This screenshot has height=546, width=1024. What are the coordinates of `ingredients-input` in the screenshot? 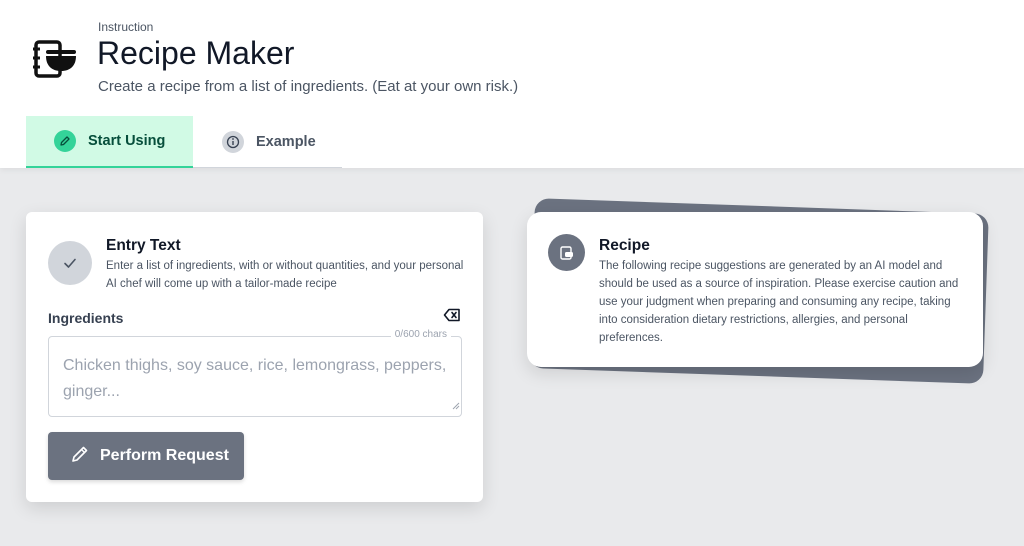 It's located at (255, 376).